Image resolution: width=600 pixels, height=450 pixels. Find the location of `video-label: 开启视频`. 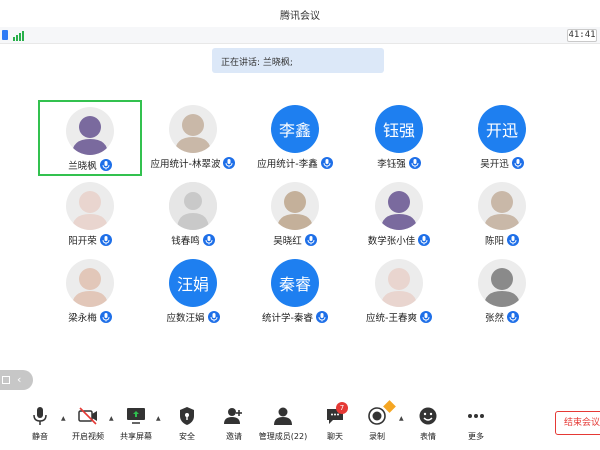

video-label: 开启视频 is located at coordinates (88, 436).